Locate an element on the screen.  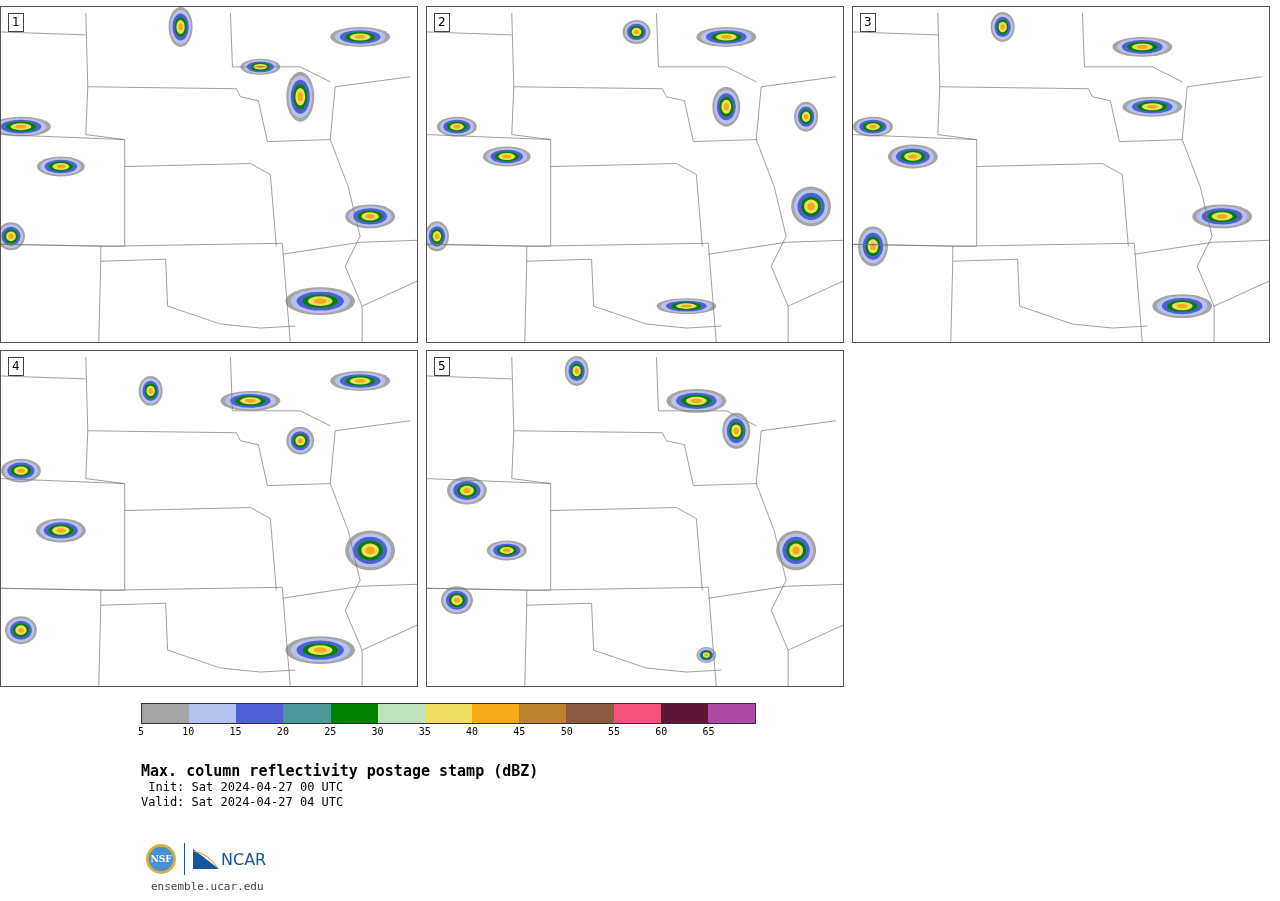
swoosh-icon is located at coordinates (206, 859).